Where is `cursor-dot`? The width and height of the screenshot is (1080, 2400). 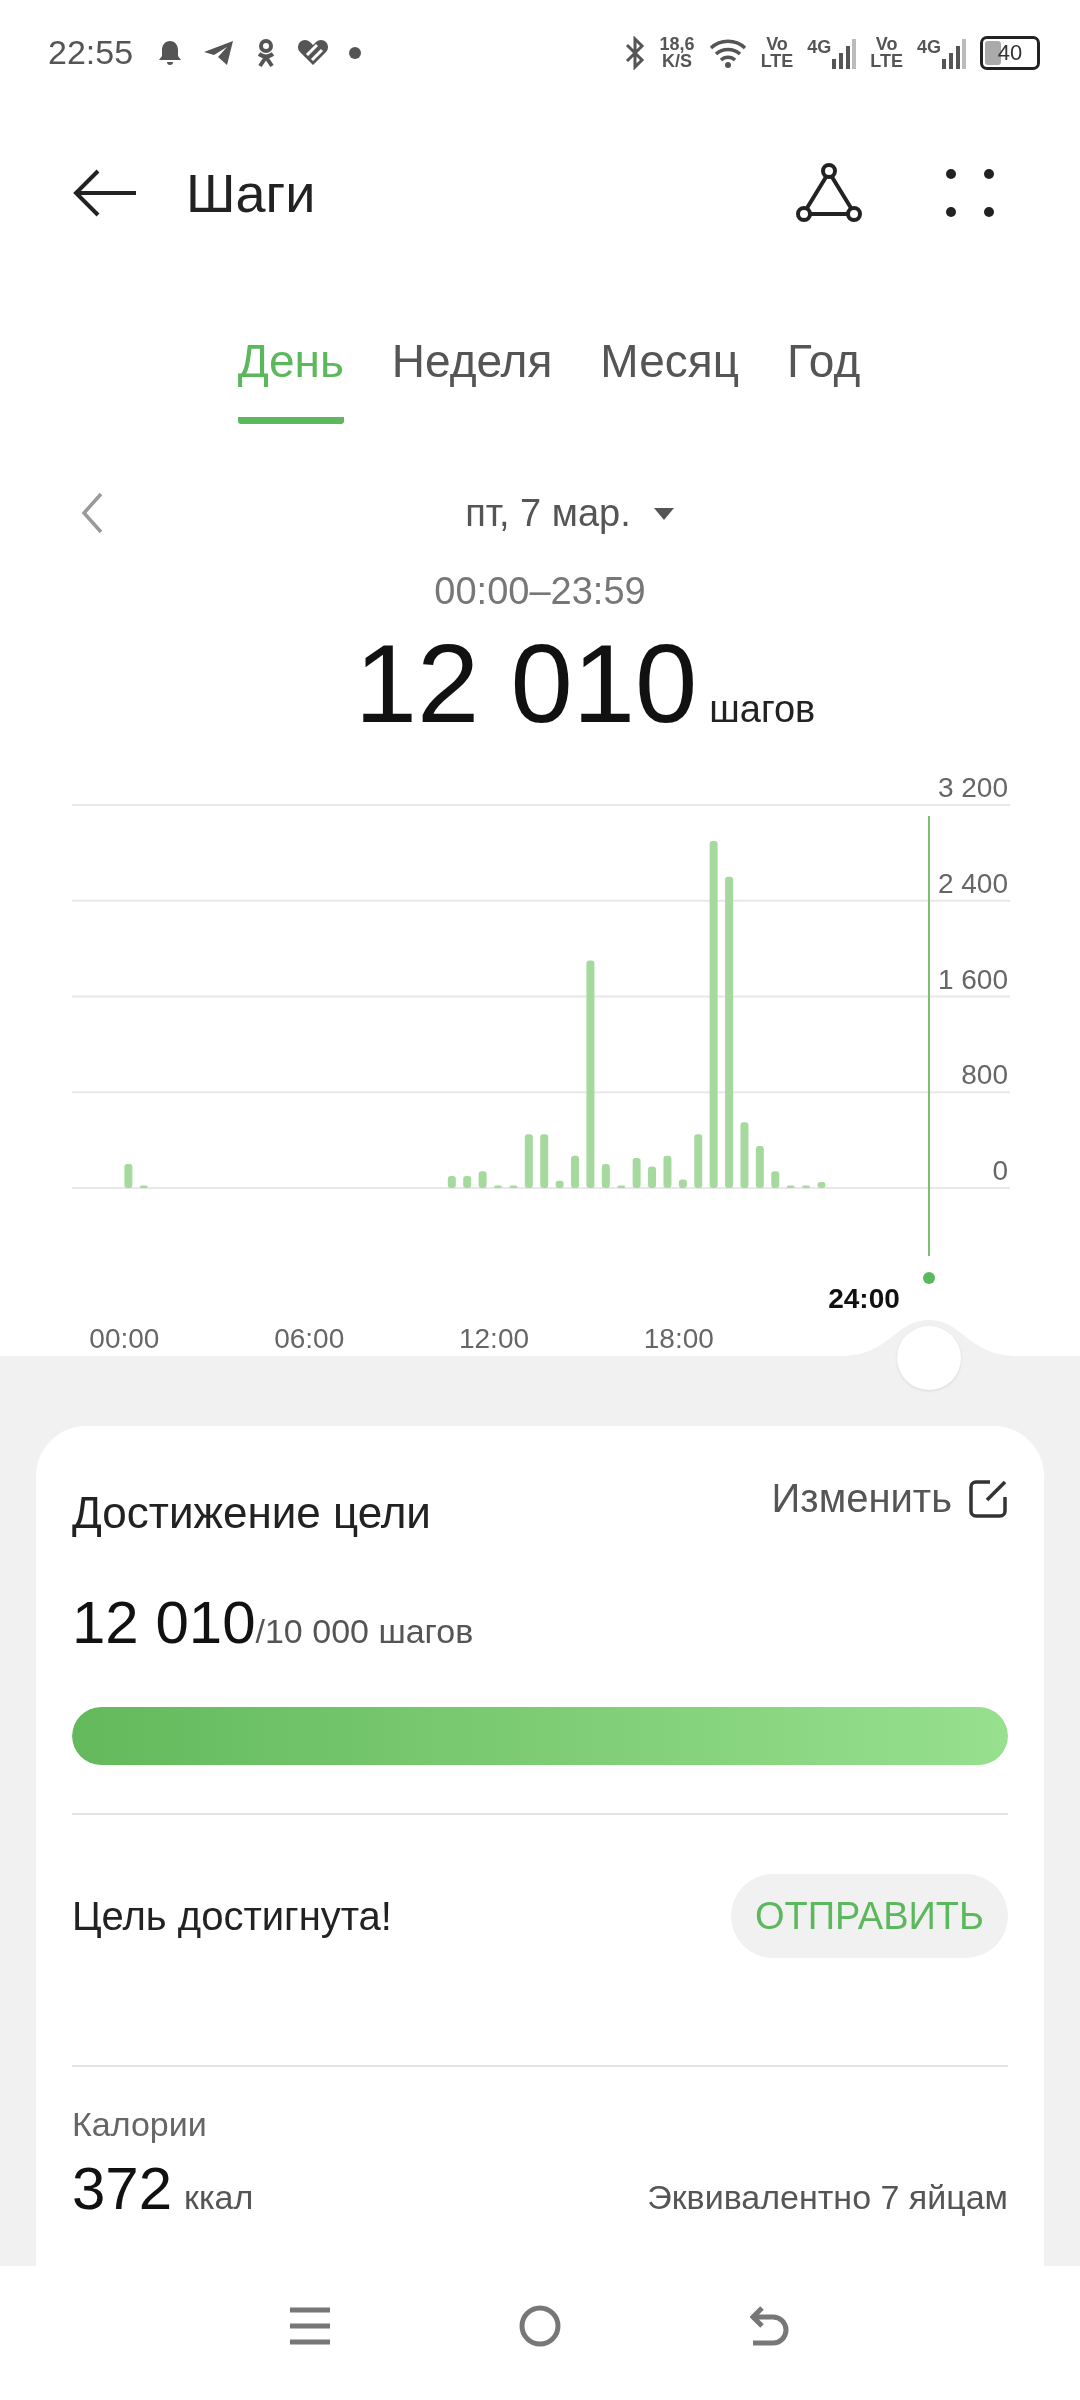 cursor-dot is located at coordinates (929, 1278).